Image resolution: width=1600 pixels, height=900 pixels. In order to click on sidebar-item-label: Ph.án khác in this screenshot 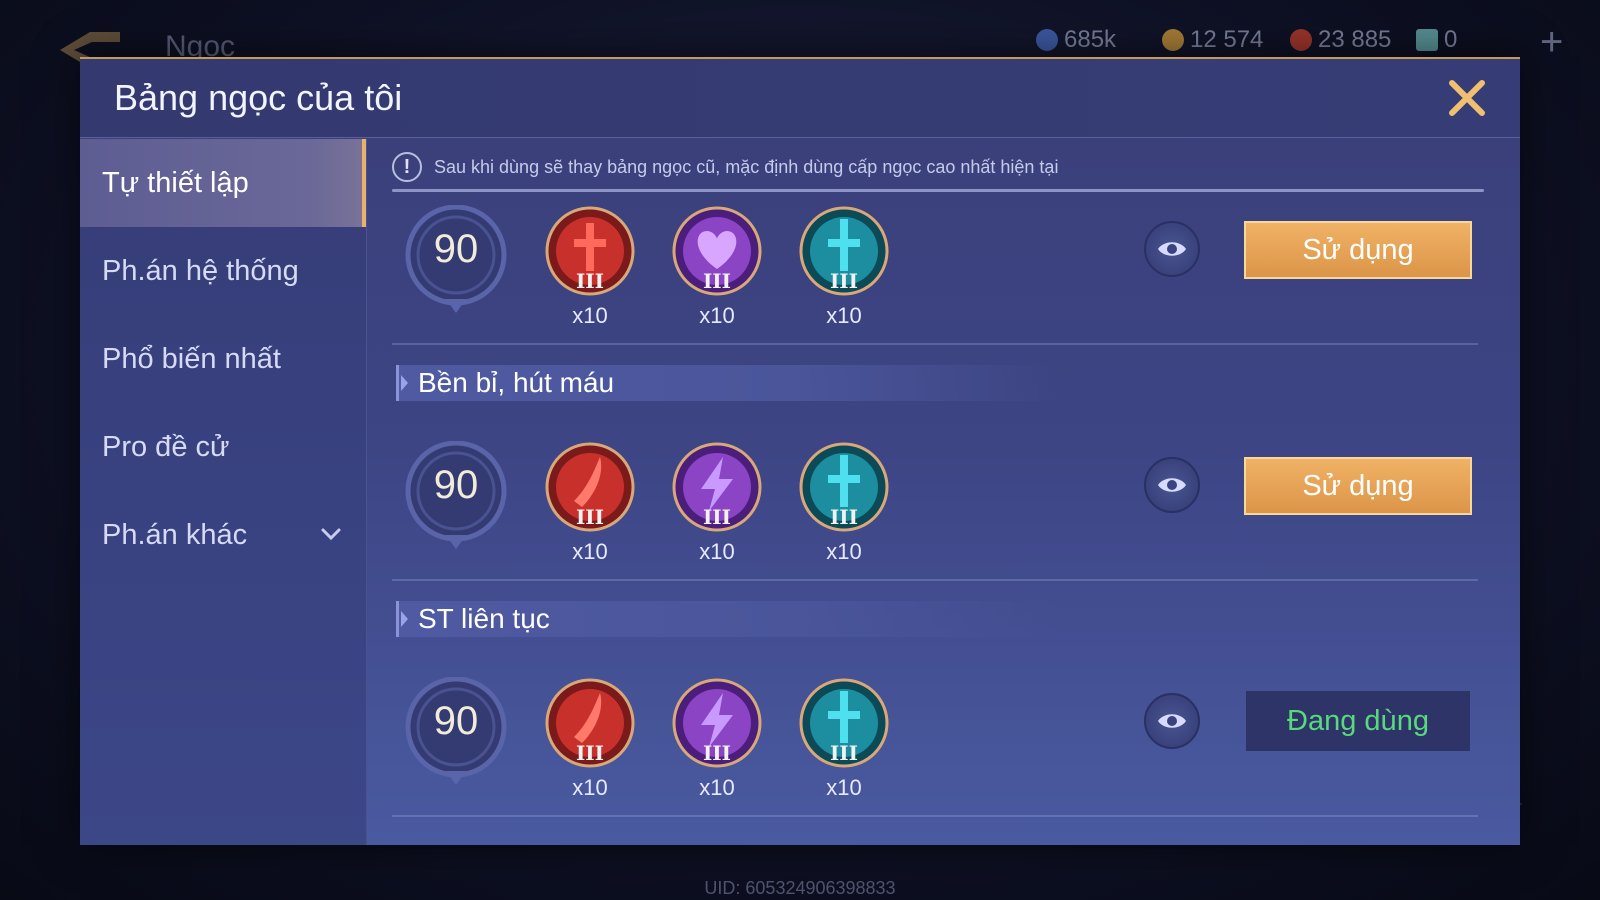, I will do `click(175, 534)`.